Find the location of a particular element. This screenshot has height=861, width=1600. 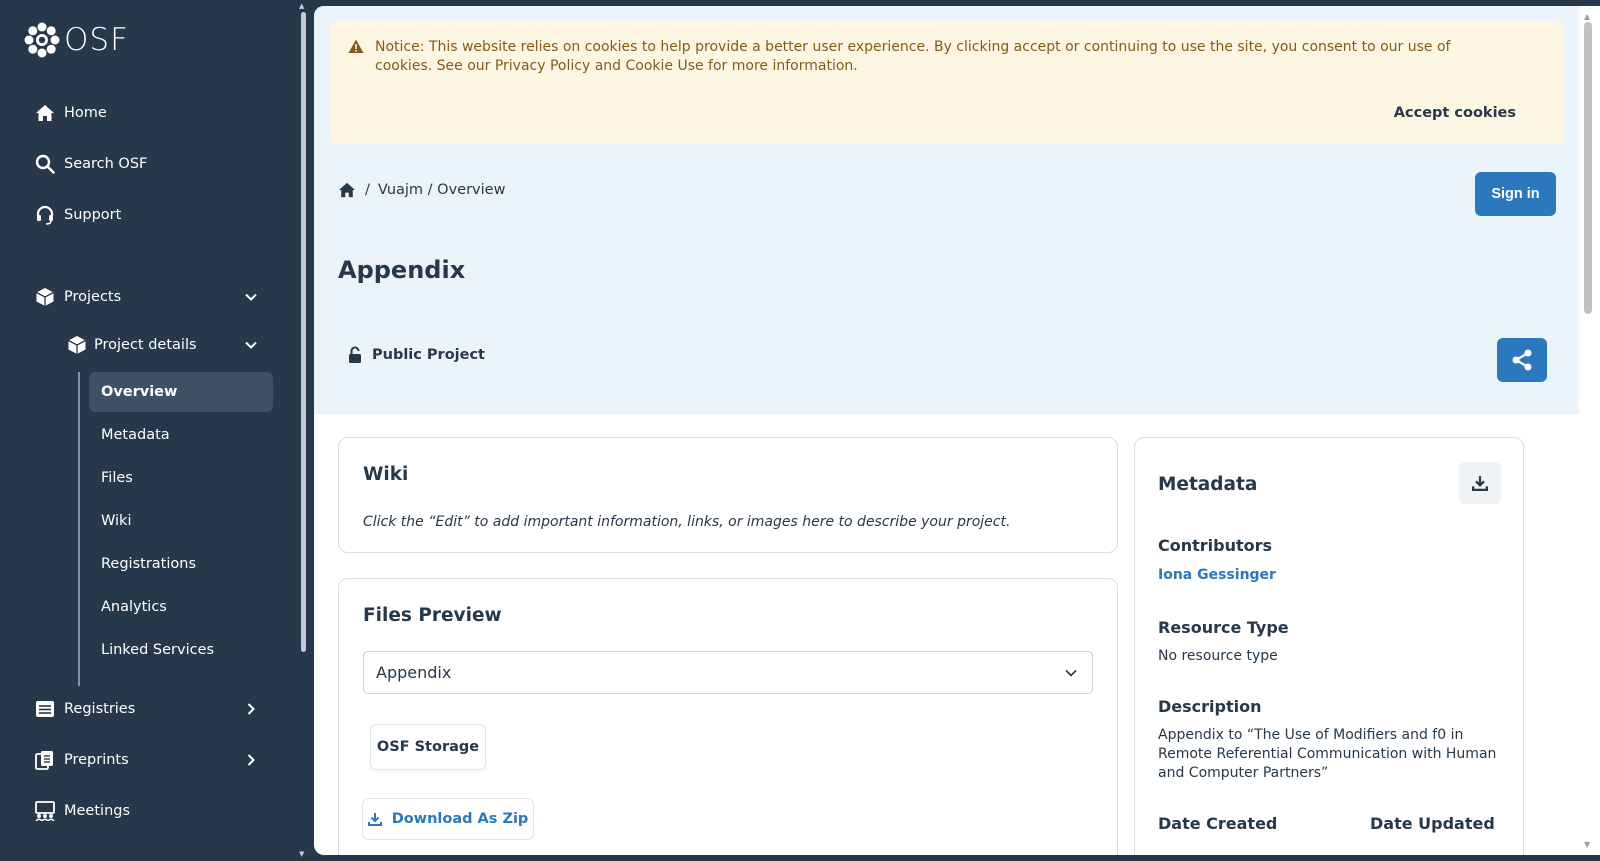

osf-storage-button: OSF Storage is located at coordinates (428, 747).